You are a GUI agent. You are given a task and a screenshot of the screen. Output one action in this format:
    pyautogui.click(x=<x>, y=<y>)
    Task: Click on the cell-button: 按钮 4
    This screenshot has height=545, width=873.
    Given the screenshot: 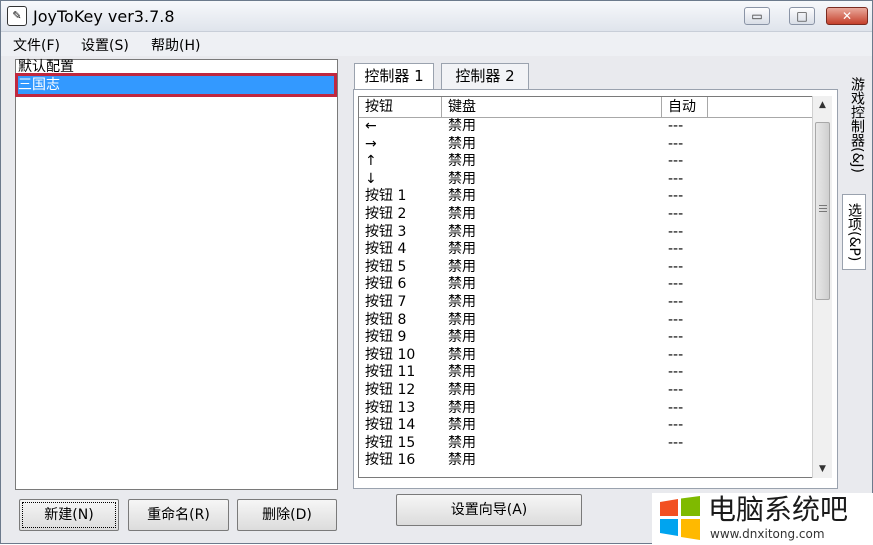 What is the action you would take?
    pyautogui.click(x=386, y=249)
    